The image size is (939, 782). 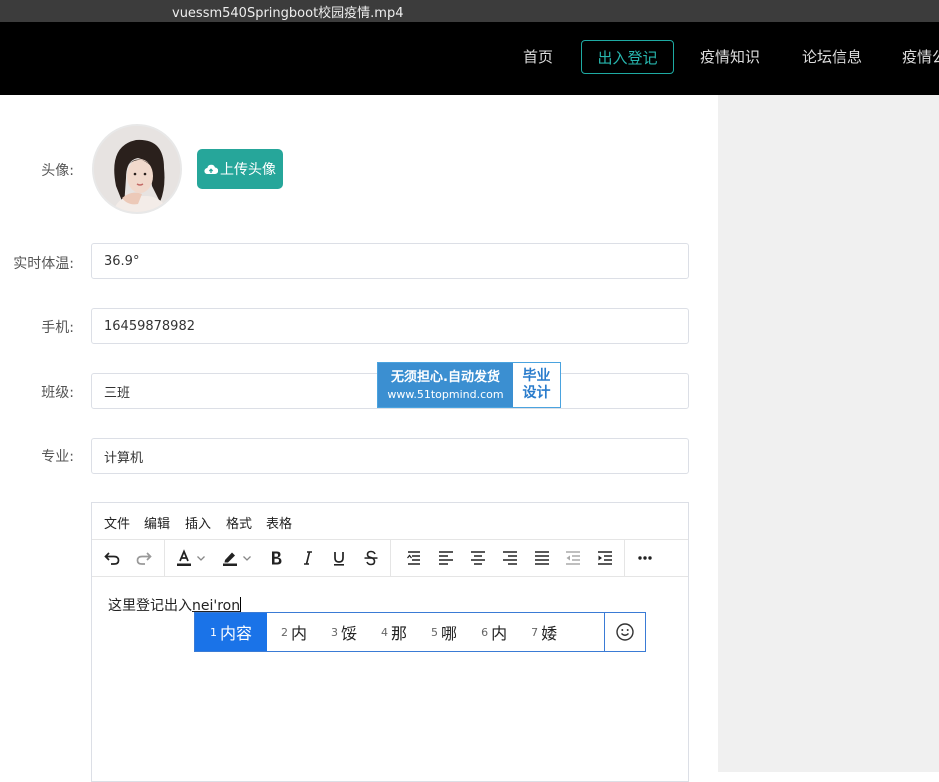 What do you see at coordinates (435, 632) in the screenshot?
I see `ime-candidate-number: 5` at bounding box center [435, 632].